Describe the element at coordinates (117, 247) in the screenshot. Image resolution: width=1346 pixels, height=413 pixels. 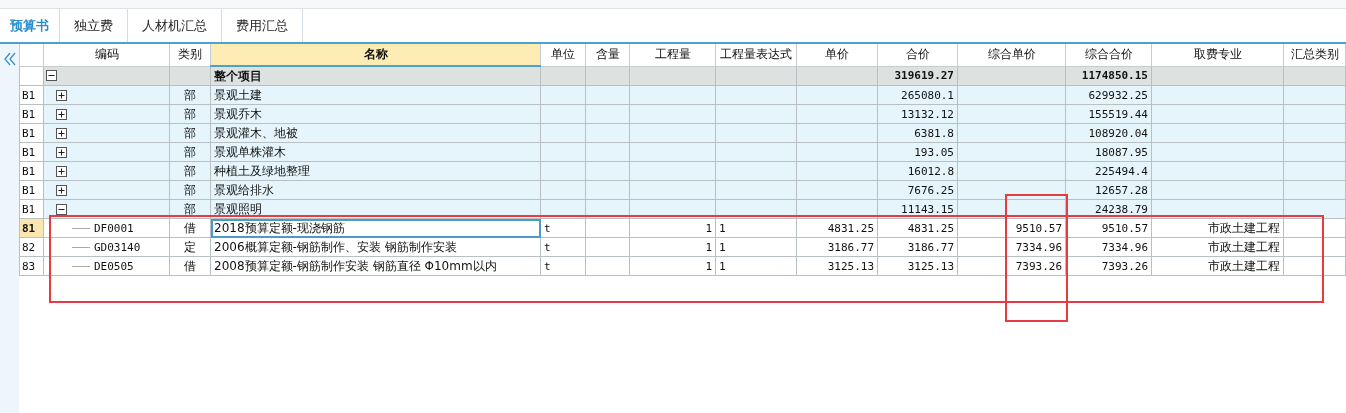
I see `item-code: GD03140` at that location.